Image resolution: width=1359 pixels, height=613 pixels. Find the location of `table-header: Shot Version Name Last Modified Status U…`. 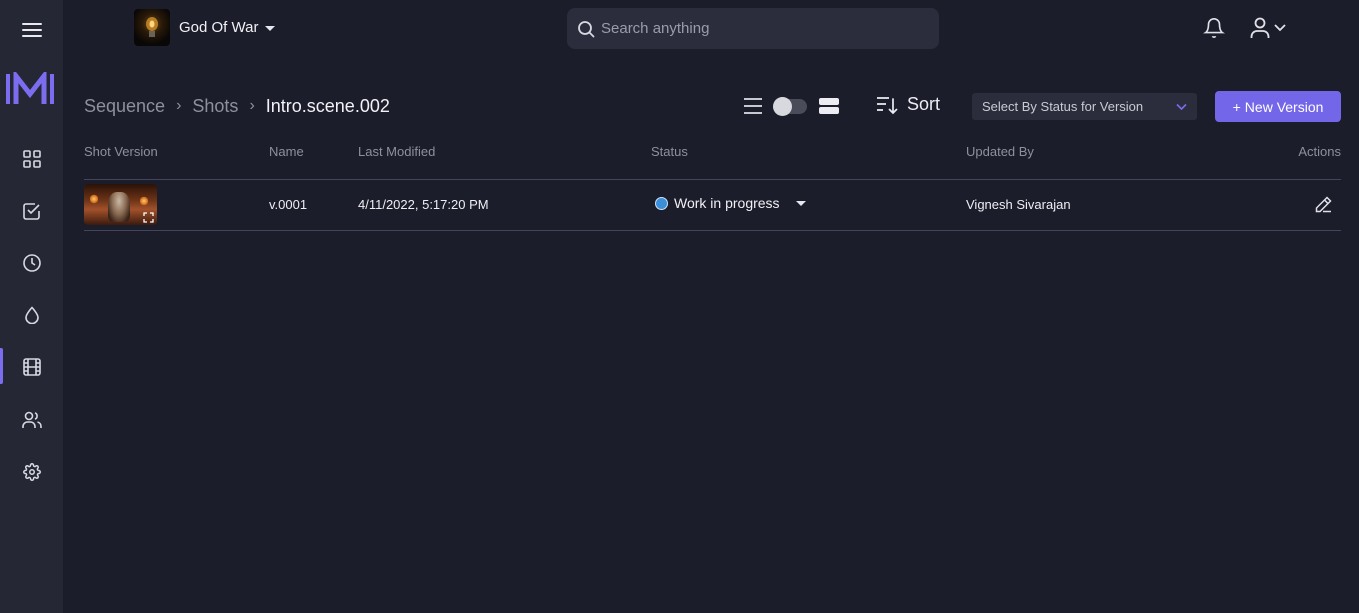

table-header: Shot Version Name Last Modified Status U… is located at coordinates (712, 152).